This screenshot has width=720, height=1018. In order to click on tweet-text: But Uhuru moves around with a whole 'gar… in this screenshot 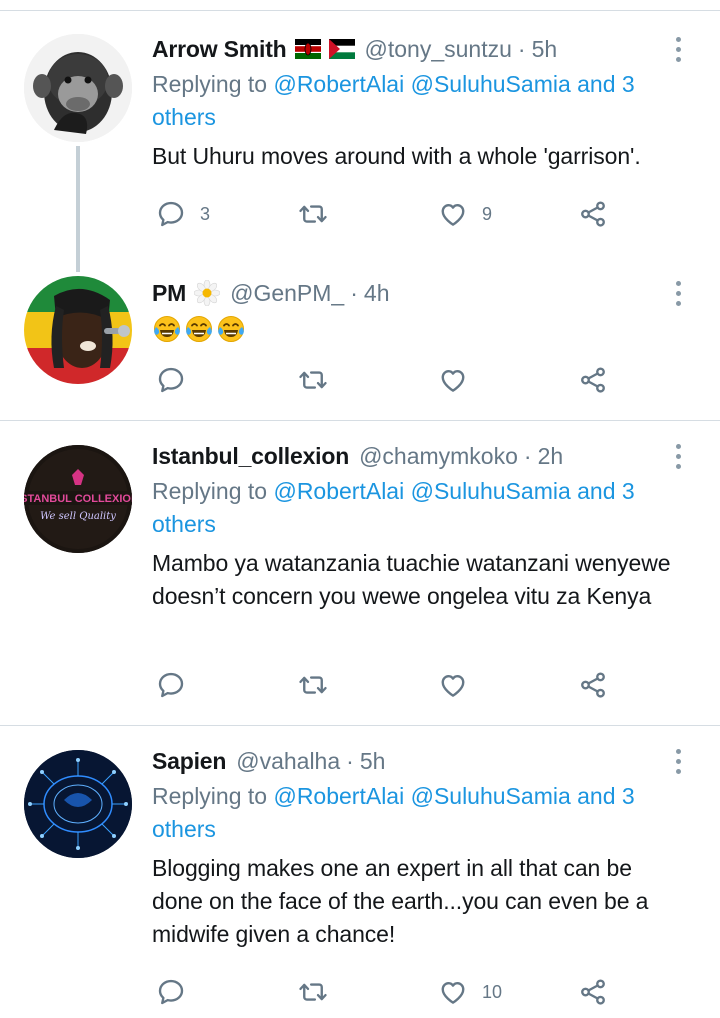, I will do `click(396, 156)`.